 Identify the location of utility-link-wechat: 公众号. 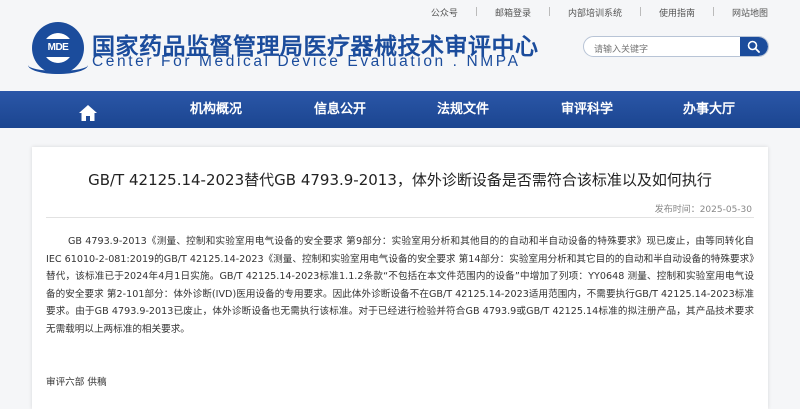
(444, 12).